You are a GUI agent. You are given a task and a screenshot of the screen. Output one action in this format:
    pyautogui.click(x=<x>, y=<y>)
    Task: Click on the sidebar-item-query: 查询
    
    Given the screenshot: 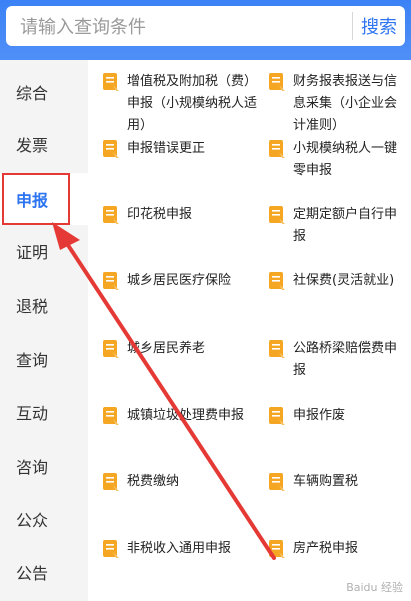 What is the action you would take?
    pyautogui.click(x=44, y=359)
    